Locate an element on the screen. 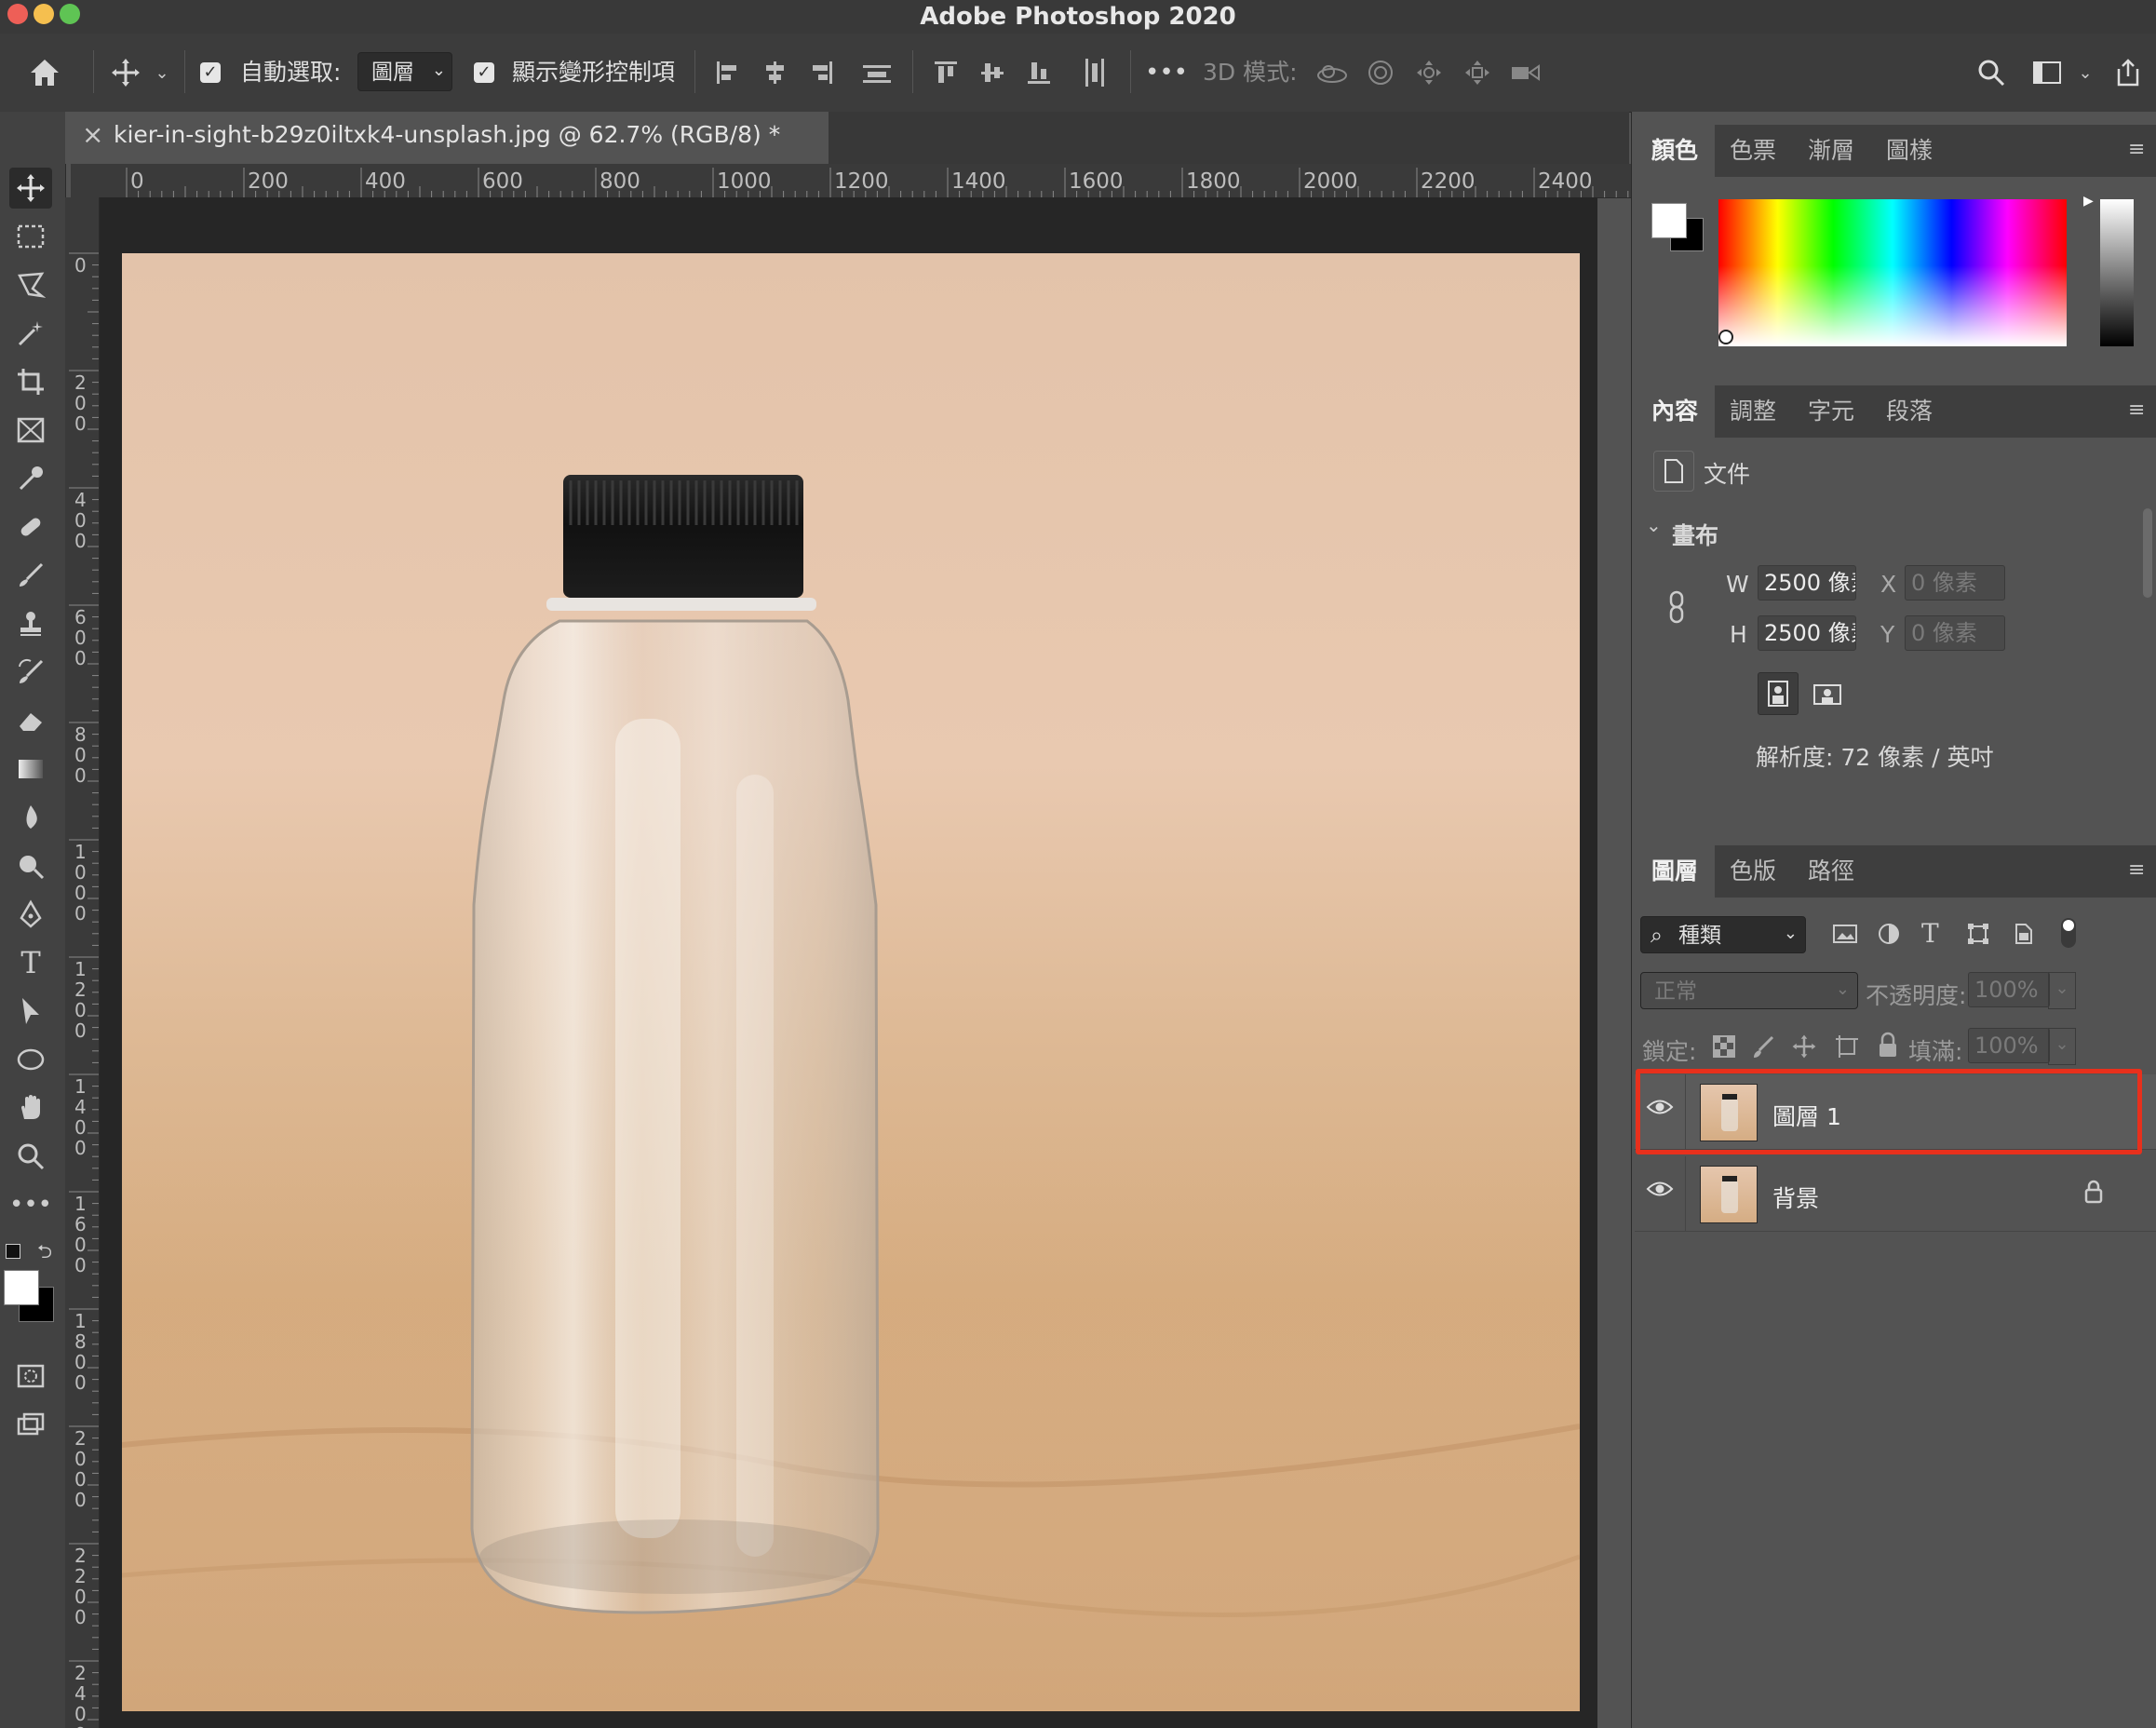 The height and width of the screenshot is (1728, 2156). tab-paths: 路徑 is located at coordinates (1831, 872).